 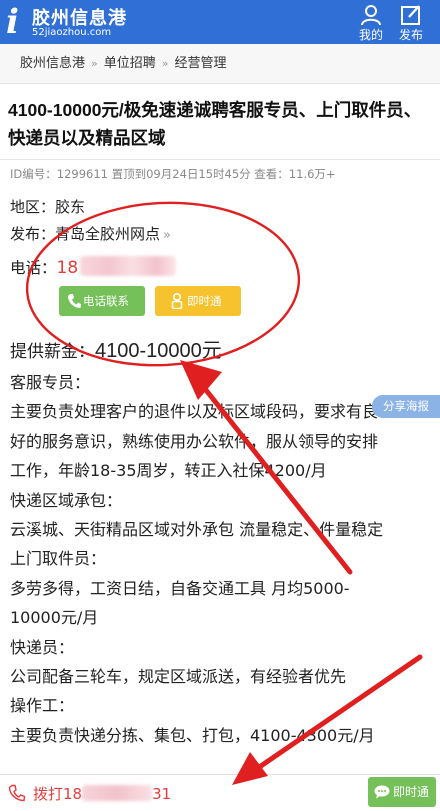 I want to click on body-line: 公司配备三轮车，规定区域派送，有经验者优先, so click(x=178, y=677).